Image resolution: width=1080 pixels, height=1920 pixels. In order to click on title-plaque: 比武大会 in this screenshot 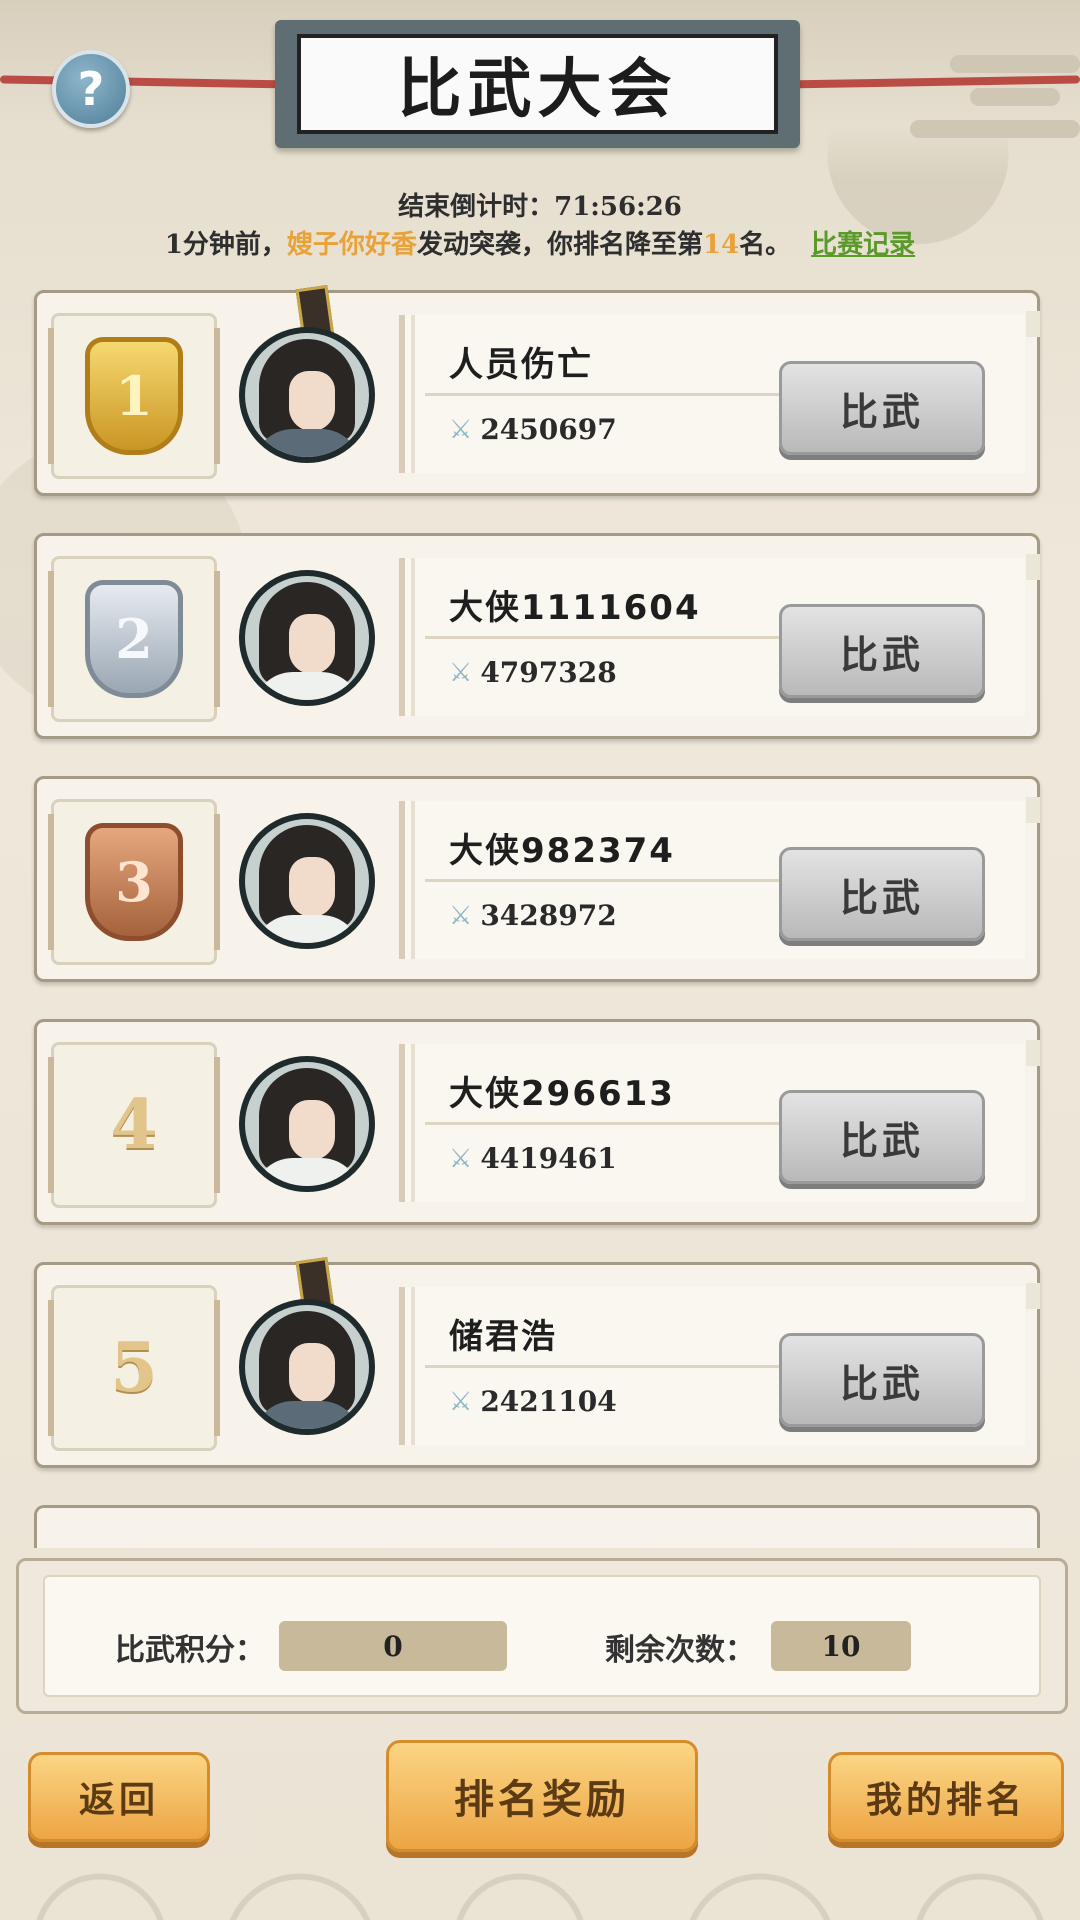, I will do `click(537, 84)`.